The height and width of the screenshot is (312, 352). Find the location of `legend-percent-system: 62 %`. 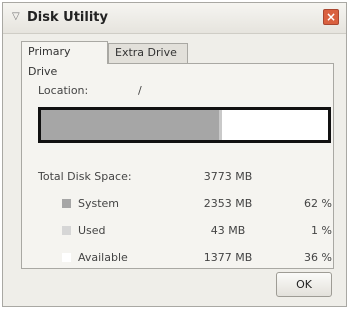

legend-percent-system: 62 % is located at coordinates (318, 203).